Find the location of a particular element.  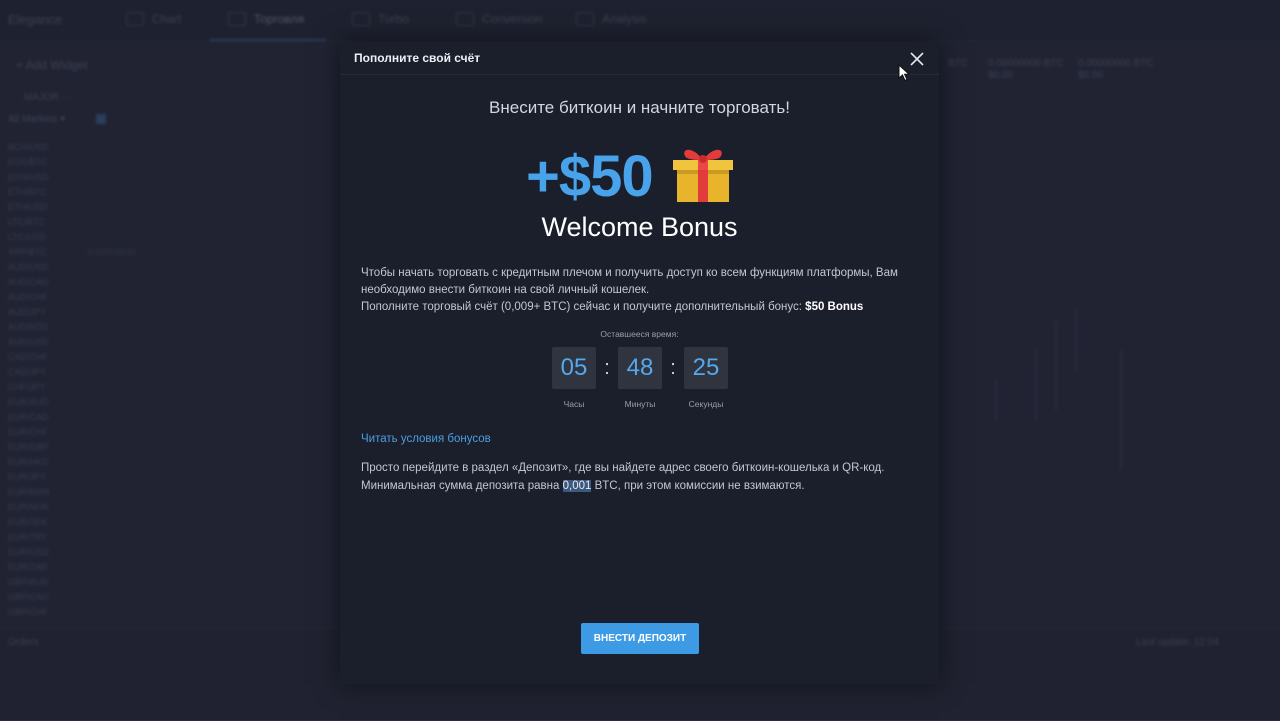

welcome-bonus-label: Welcome Bonus is located at coordinates (639, 227).